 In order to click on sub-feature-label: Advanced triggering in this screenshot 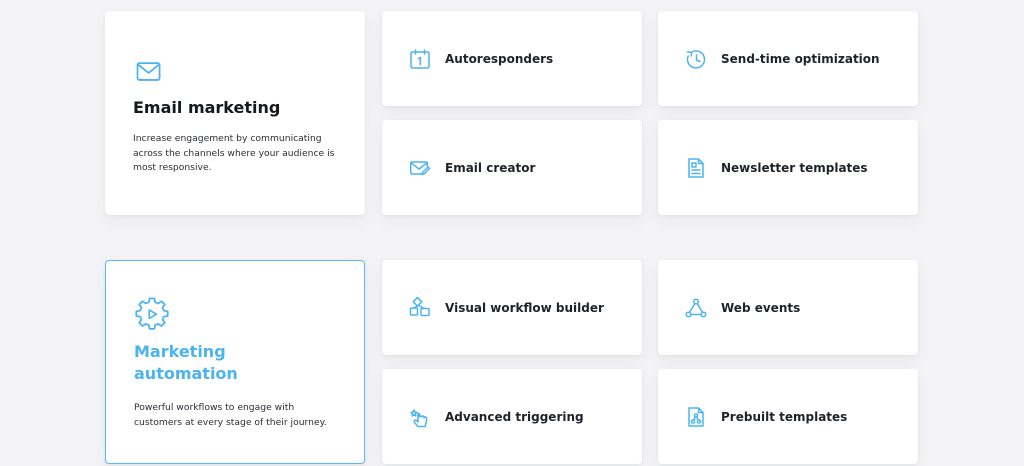, I will do `click(514, 416)`.